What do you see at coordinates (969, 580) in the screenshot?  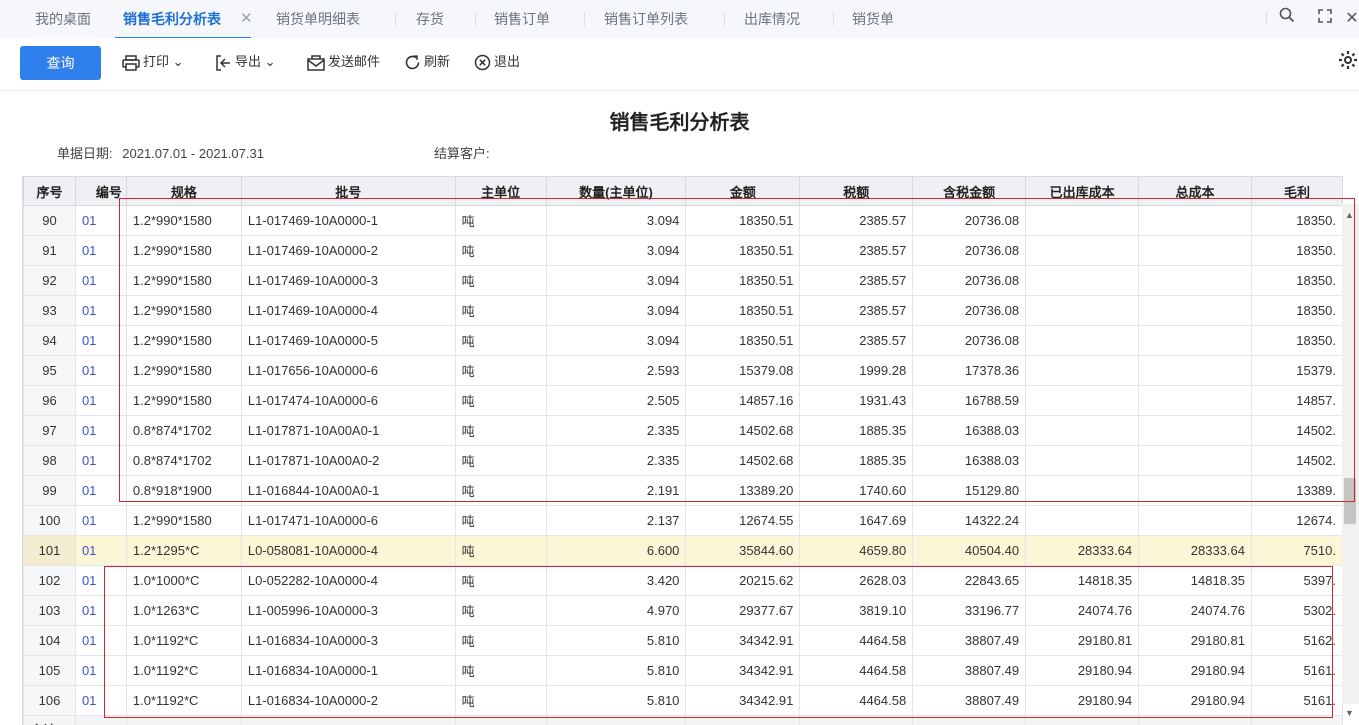 I see `tax-included-amount-cell: 22843.65` at bounding box center [969, 580].